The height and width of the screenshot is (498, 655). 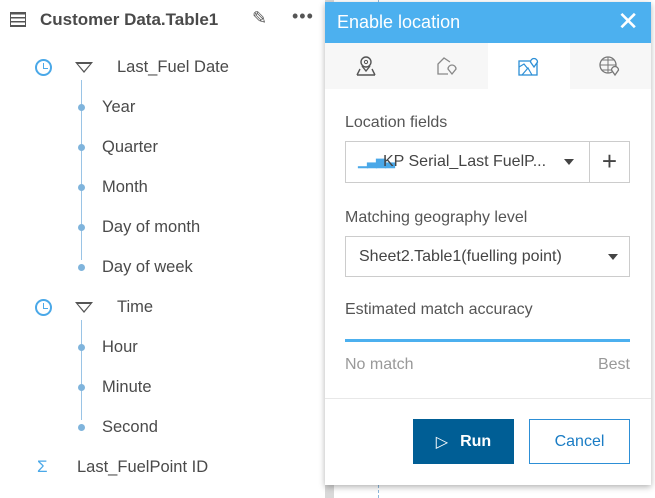 What do you see at coordinates (129, 19) in the screenshot?
I see `dataset-title: Customer Data.Table1` at bounding box center [129, 19].